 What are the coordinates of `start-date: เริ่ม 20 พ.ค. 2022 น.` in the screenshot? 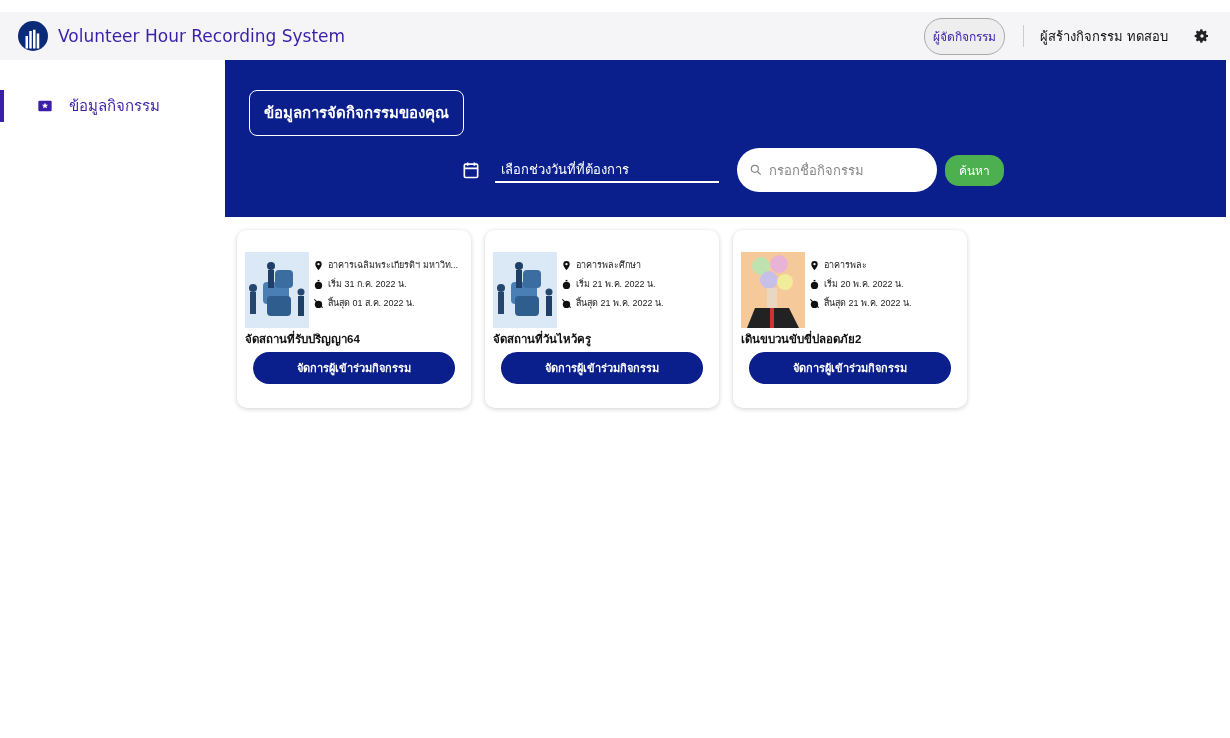 It's located at (864, 284).